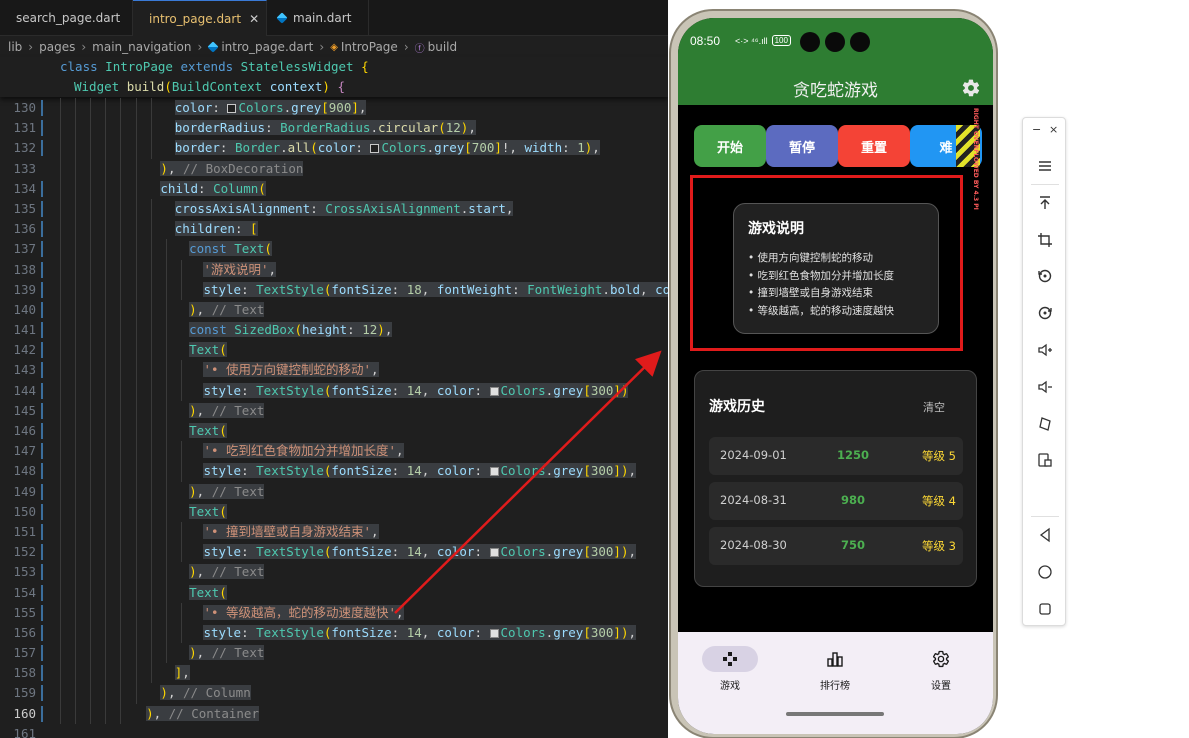  Describe the element at coordinates (874, 146) in the screenshot. I see `reset-button: 重置` at that location.